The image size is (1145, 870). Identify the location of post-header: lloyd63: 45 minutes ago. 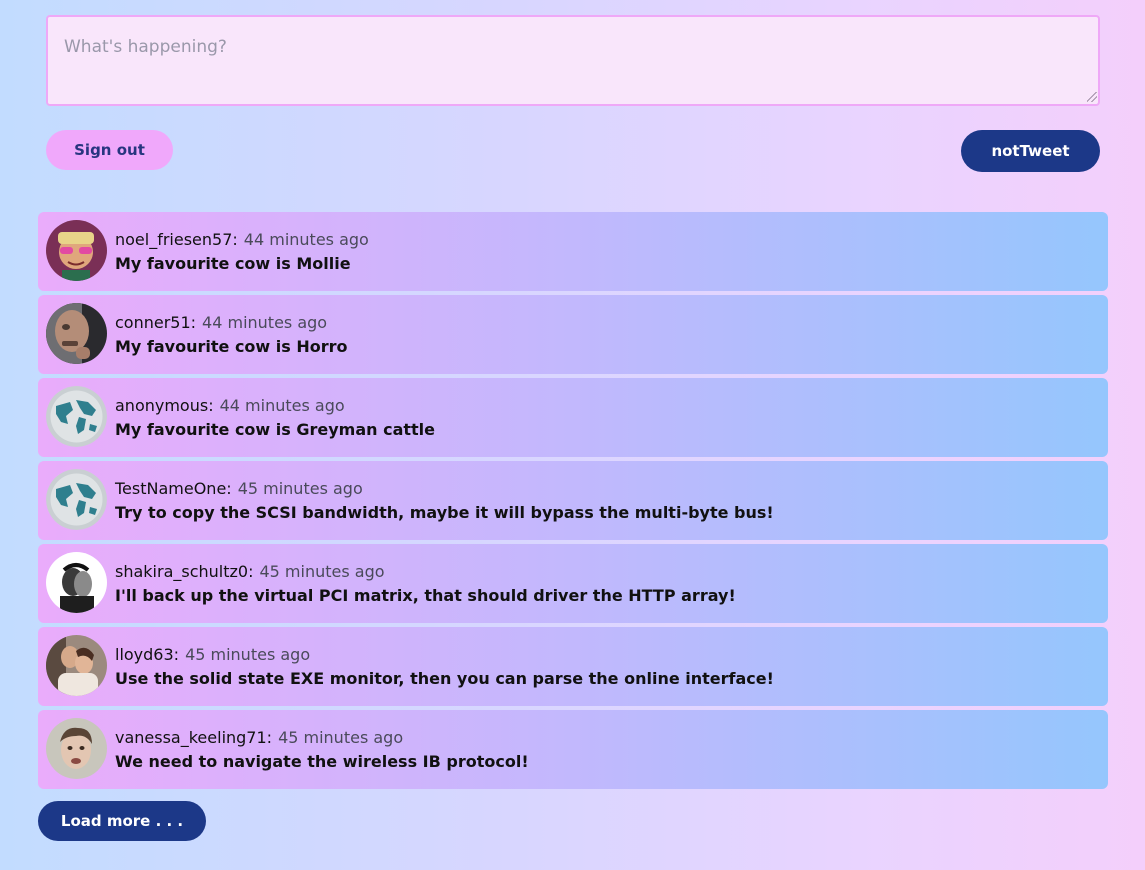
(212, 654).